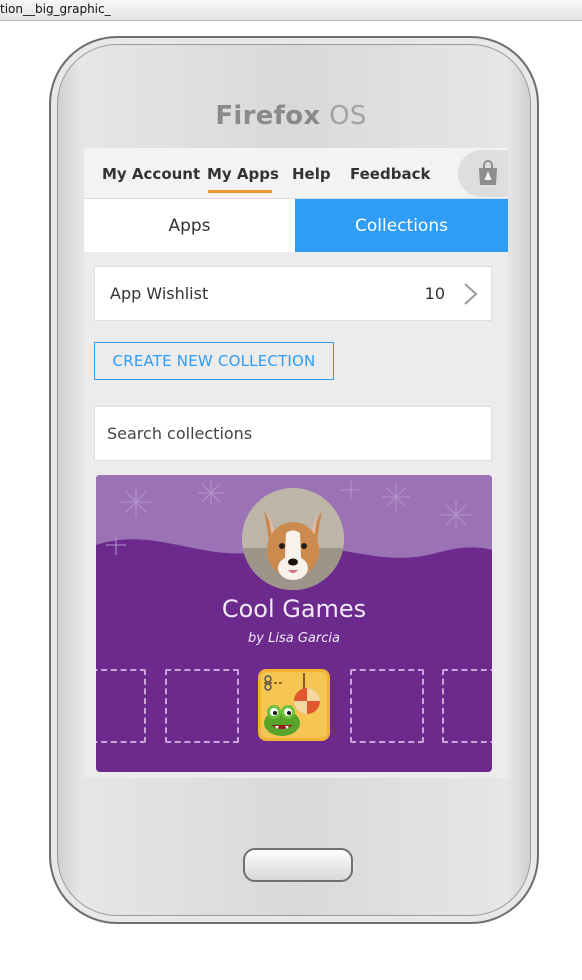 This screenshot has height=980, width=582. What do you see at coordinates (434, 293) in the screenshot?
I see `wishlist-count: 10` at bounding box center [434, 293].